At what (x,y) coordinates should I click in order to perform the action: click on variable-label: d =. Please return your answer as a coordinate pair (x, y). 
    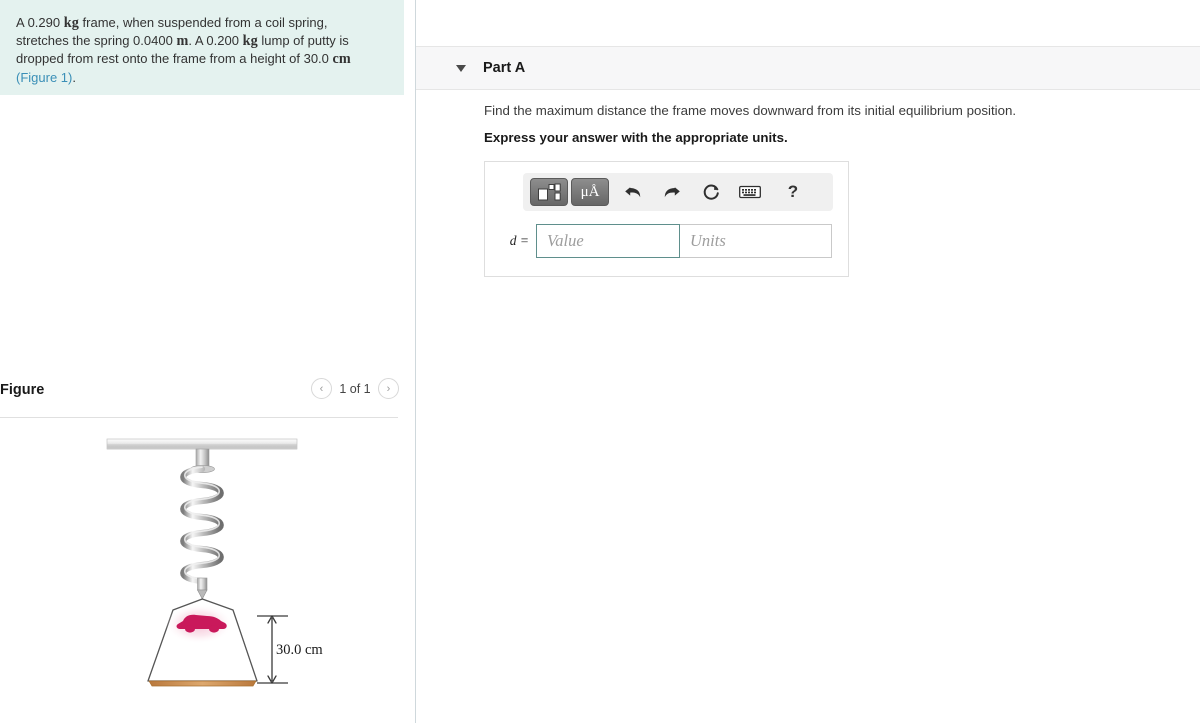
    Looking at the image, I should click on (519, 240).